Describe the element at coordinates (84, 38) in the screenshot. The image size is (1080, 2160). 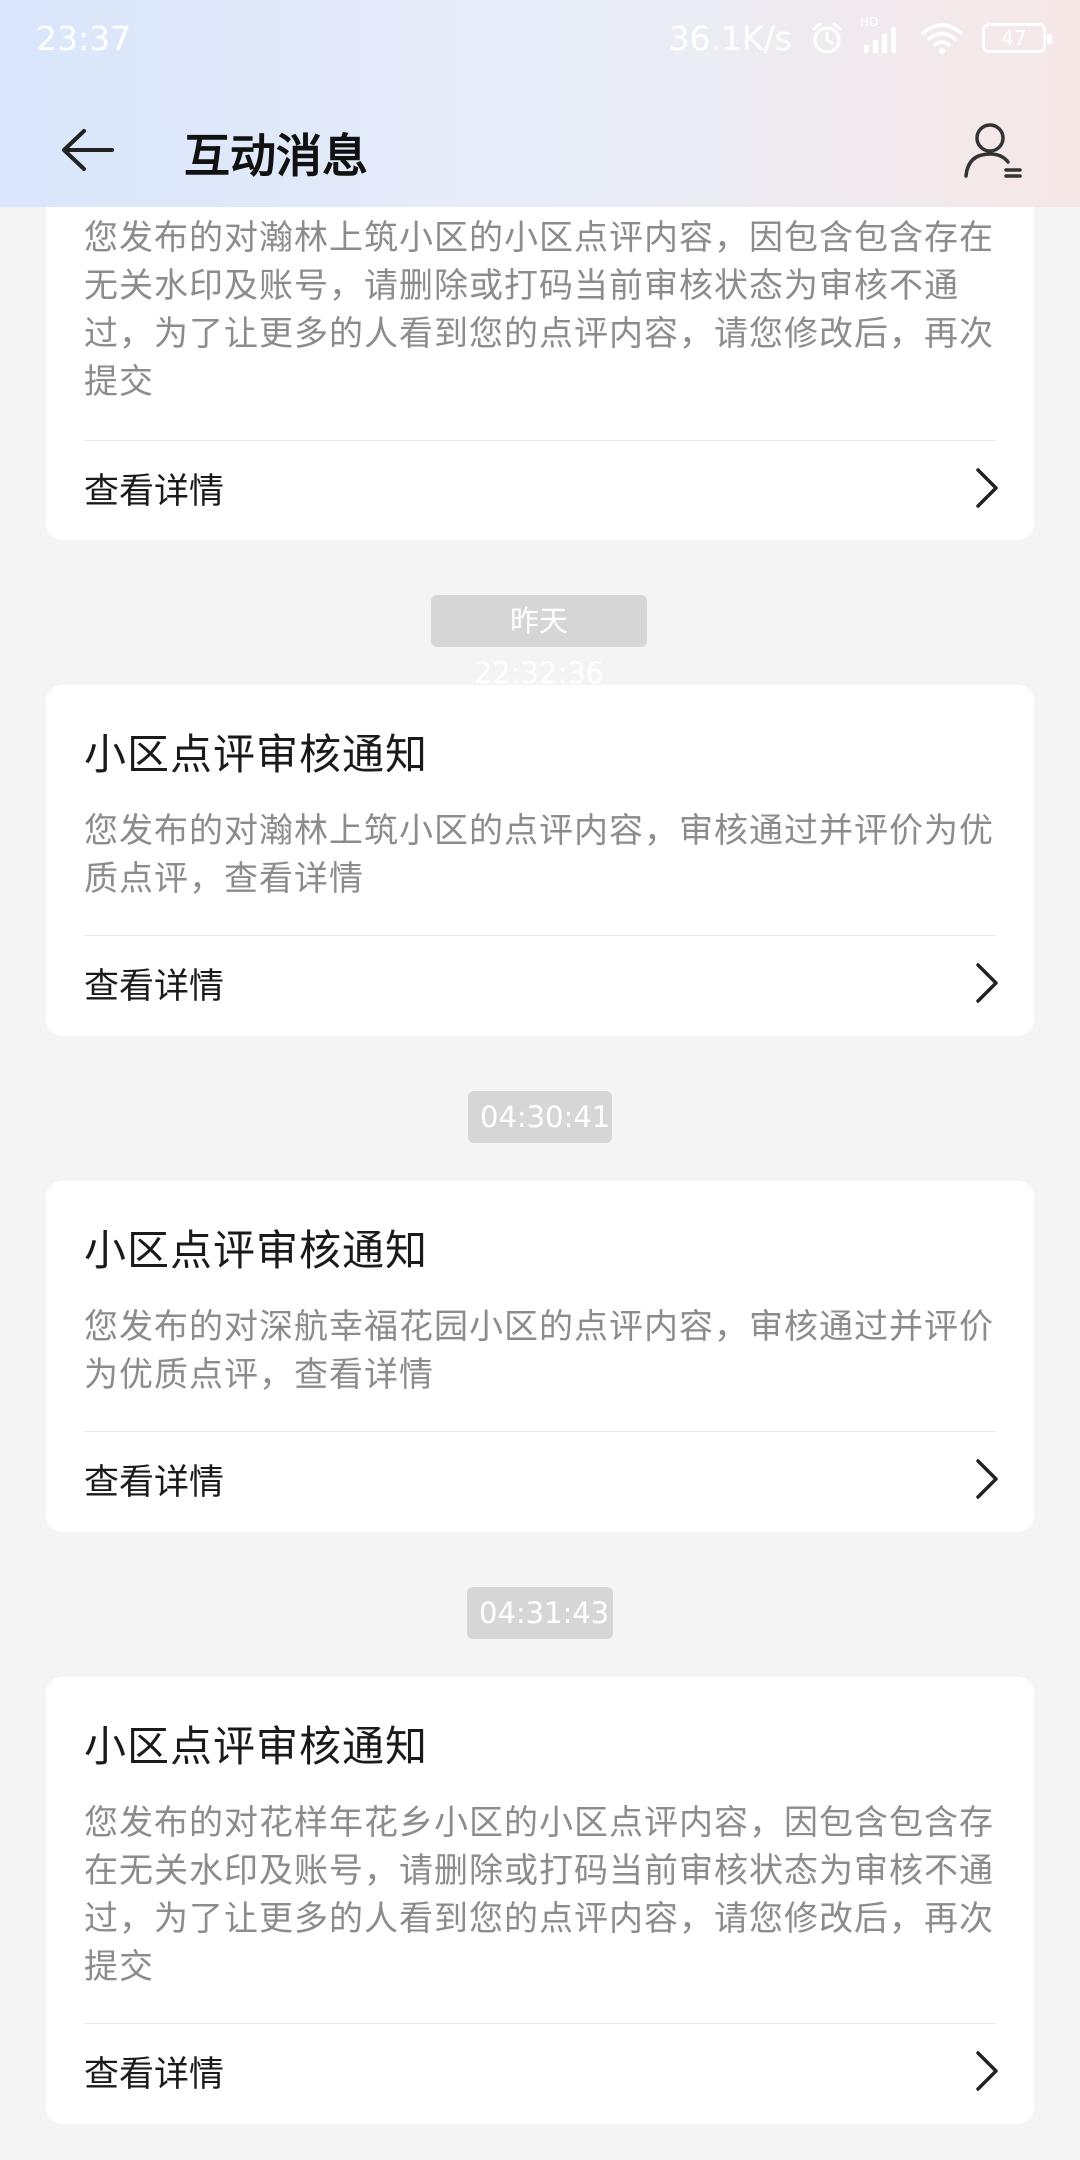
I see `status-time: 23:37` at that location.